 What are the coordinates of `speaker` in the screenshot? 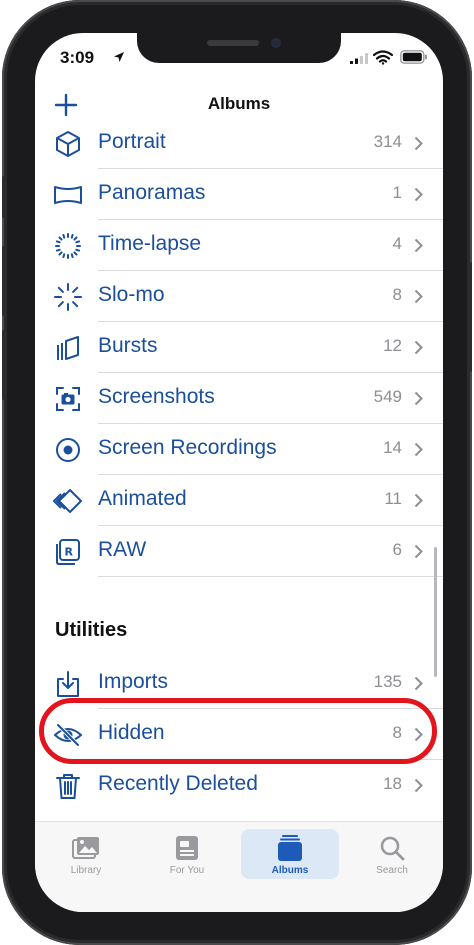 It's located at (233, 43).